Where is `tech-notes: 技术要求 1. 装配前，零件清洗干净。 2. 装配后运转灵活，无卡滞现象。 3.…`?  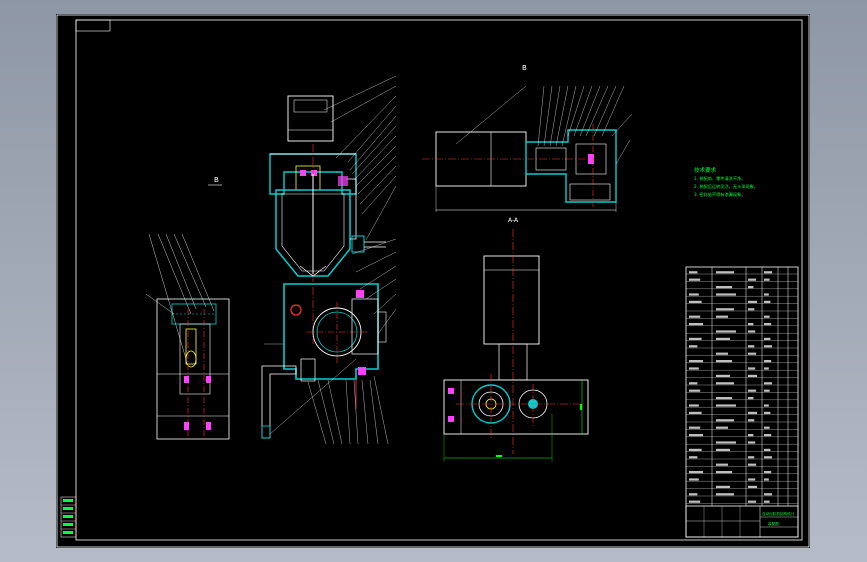
tech-notes: 技术要求 1. 装配前，零件清洗干净。 2. 装配后运转灵活，无卡滞现象。 3.… is located at coordinates (726, 182).